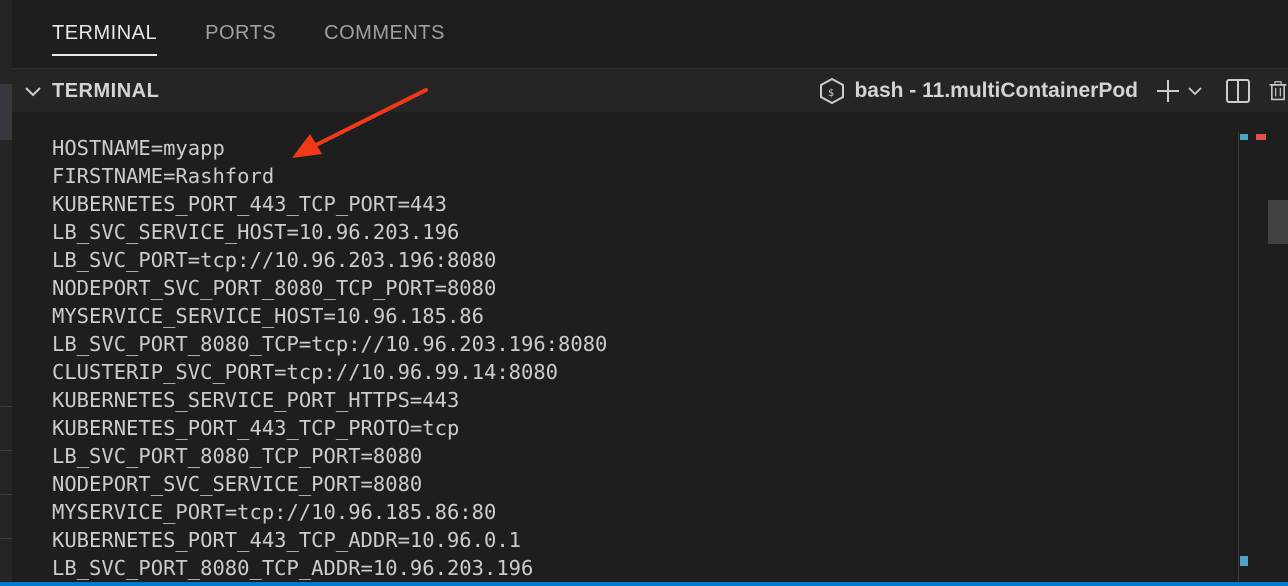  Describe the element at coordinates (293, 568) in the screenshot. I see `terminal-line: LB_SVC_PORT_8080_TCP_ADDR=10.96.203.196` at that location.